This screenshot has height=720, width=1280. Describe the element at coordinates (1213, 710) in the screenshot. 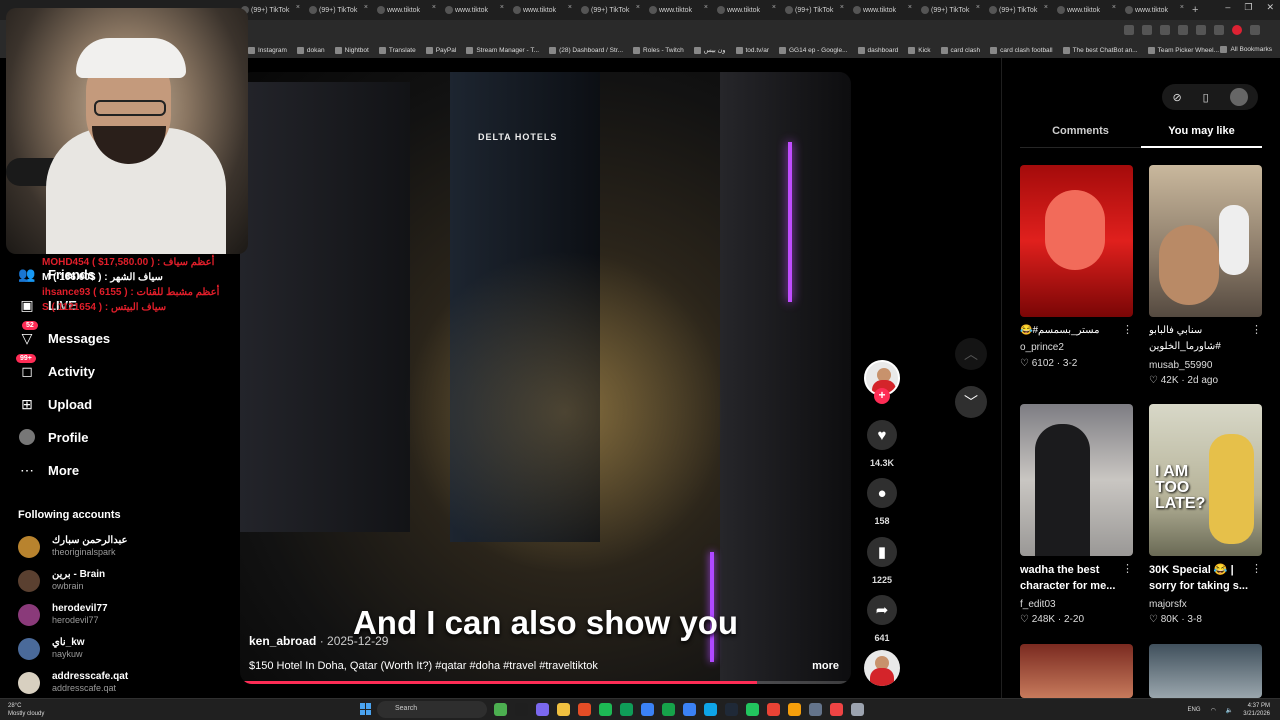

I see `wifi-icon: ◠` at that location.